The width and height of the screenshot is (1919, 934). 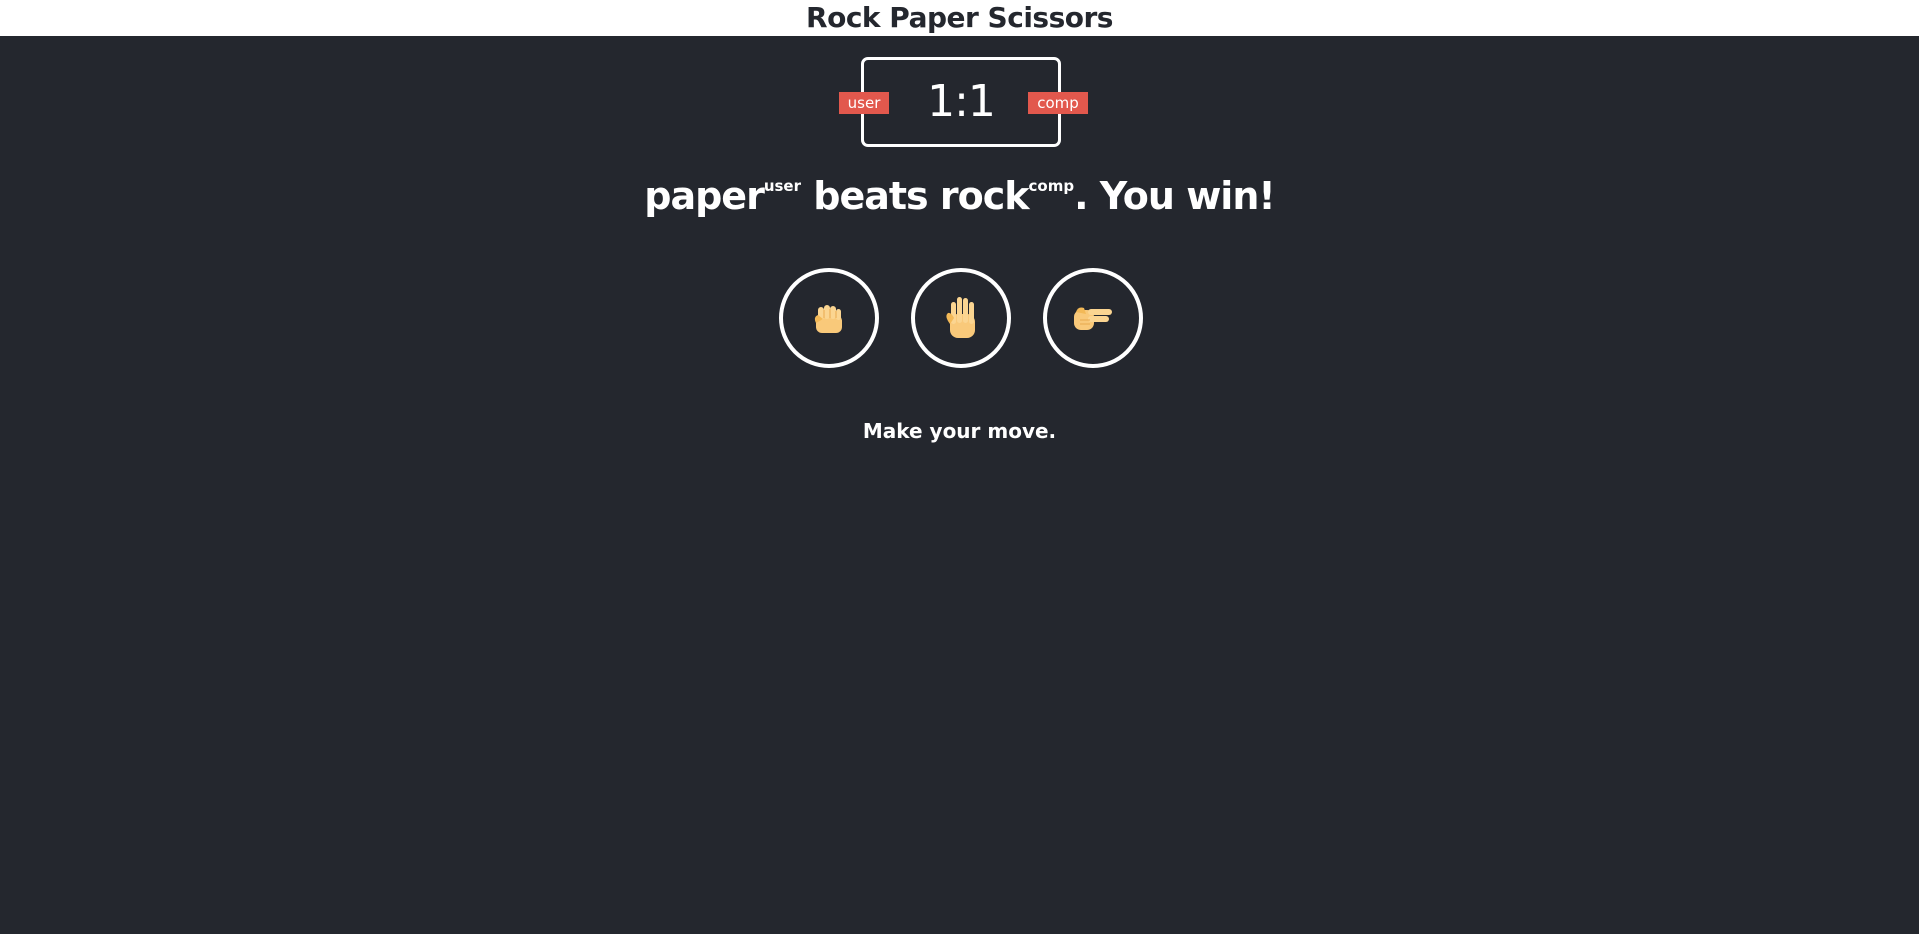 What do you see at coordinates (1058, 103) in the screenshot?
I see `comp-badge: comp` at bounding box center [1058, 103].